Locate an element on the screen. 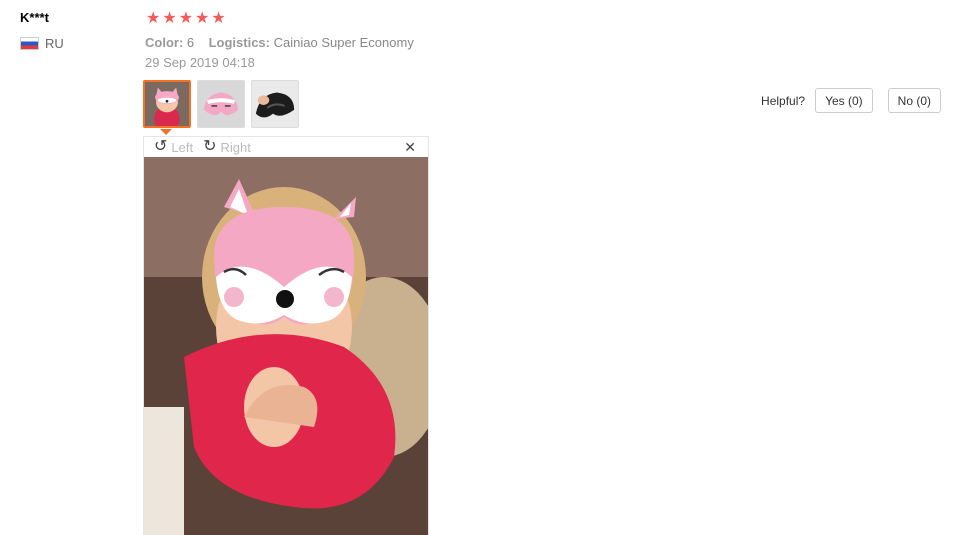 The width and height of the screenshot is (956, 535). active-thumbnail-caret-icon is located at coordinates (166, 132).